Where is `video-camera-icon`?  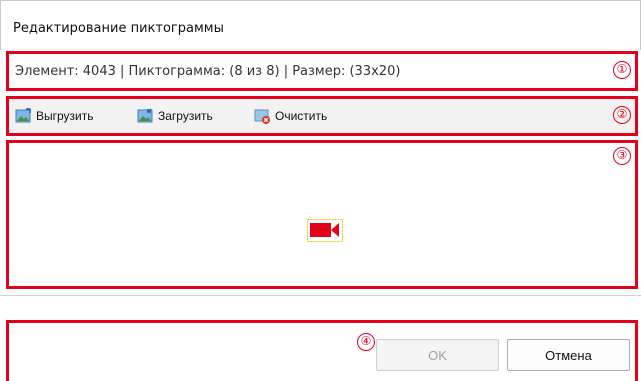
video-camera-icon is located at coordinates (325, 230).